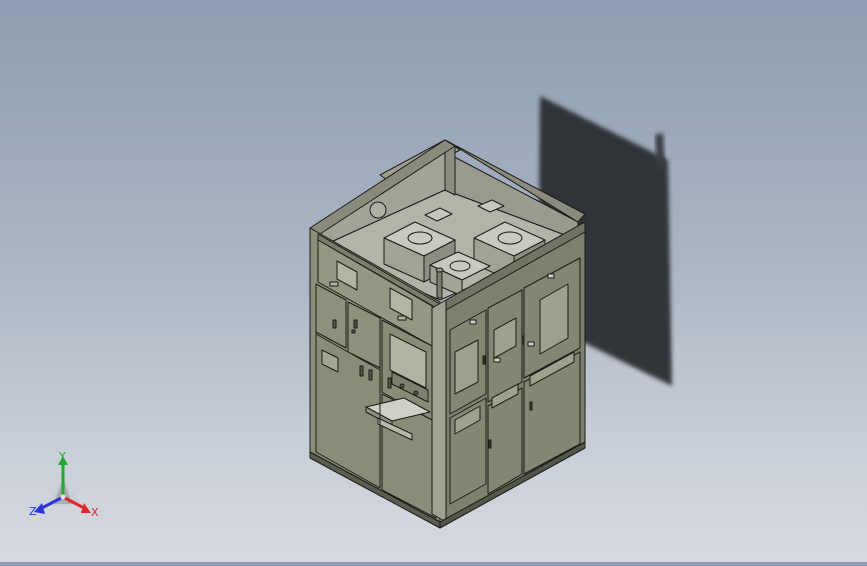  I want to click on corner-post, so click(439, 411).